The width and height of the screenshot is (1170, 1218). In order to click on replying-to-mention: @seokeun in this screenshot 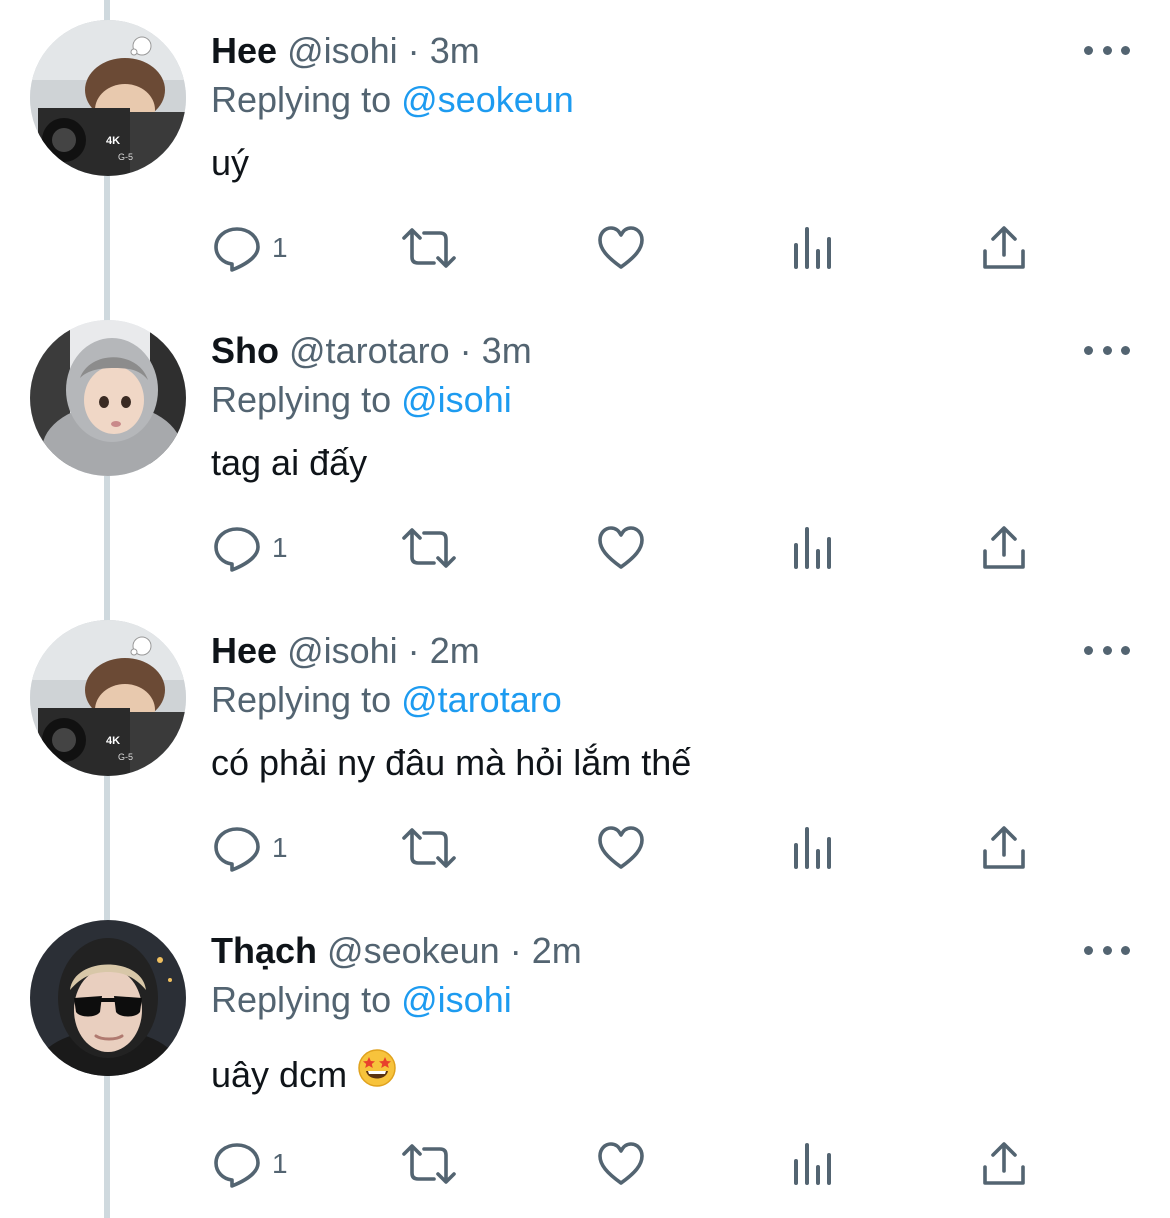, I will do `click(487, 99)`.